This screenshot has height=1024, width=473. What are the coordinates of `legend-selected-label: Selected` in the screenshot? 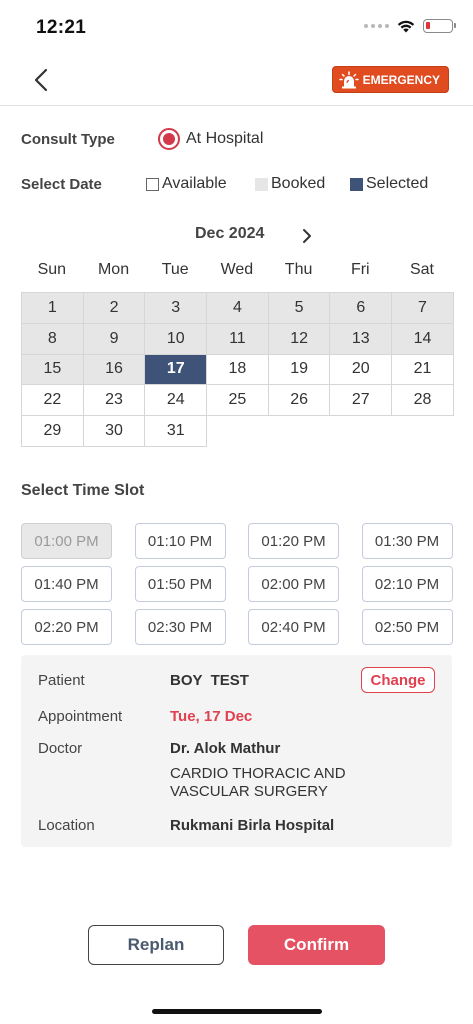 It's located at (397, 183).